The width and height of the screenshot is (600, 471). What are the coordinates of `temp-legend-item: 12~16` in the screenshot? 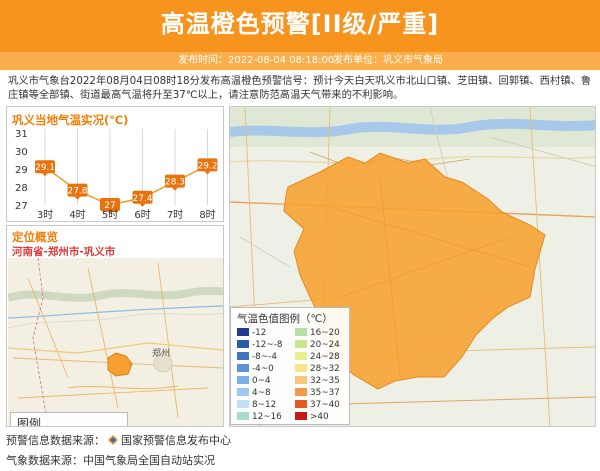 It's located at (259, 417).